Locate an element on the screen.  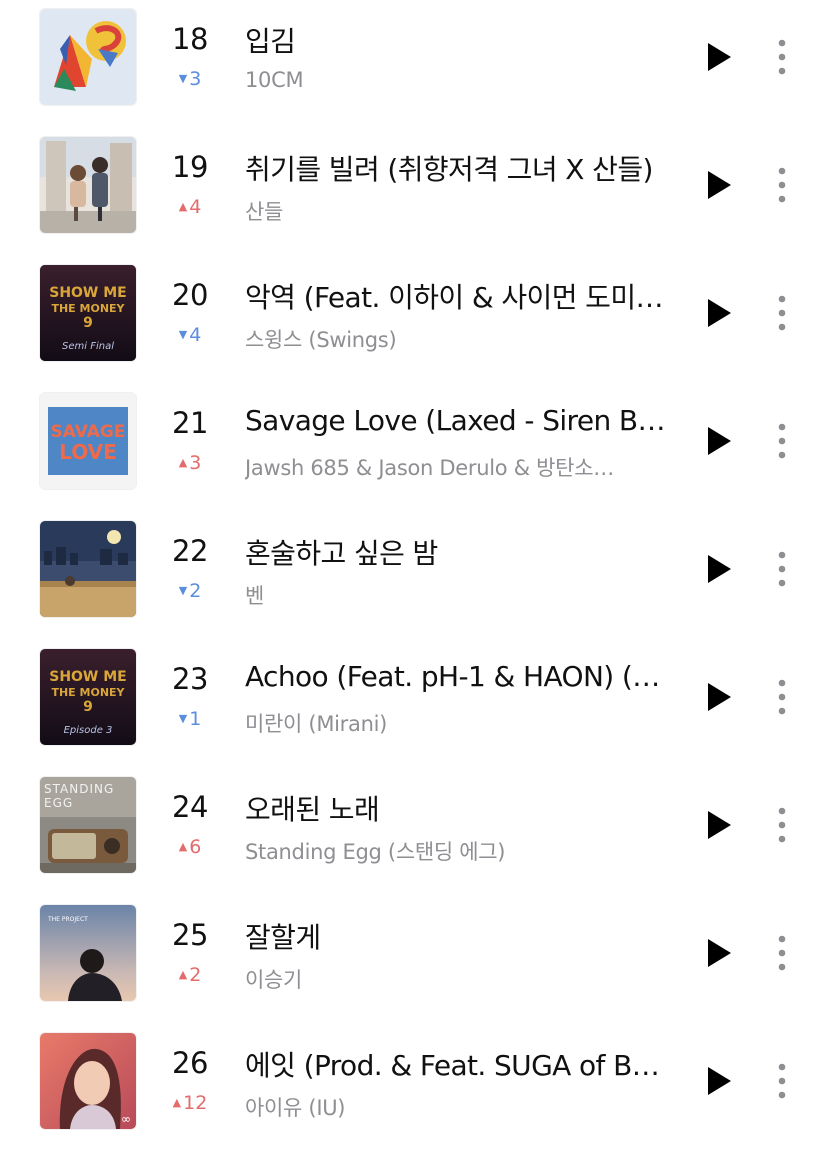
chart-row: THE PROJECT 25 ▲ 2 잘할게 이승기 is located at coordinates (414, 960).